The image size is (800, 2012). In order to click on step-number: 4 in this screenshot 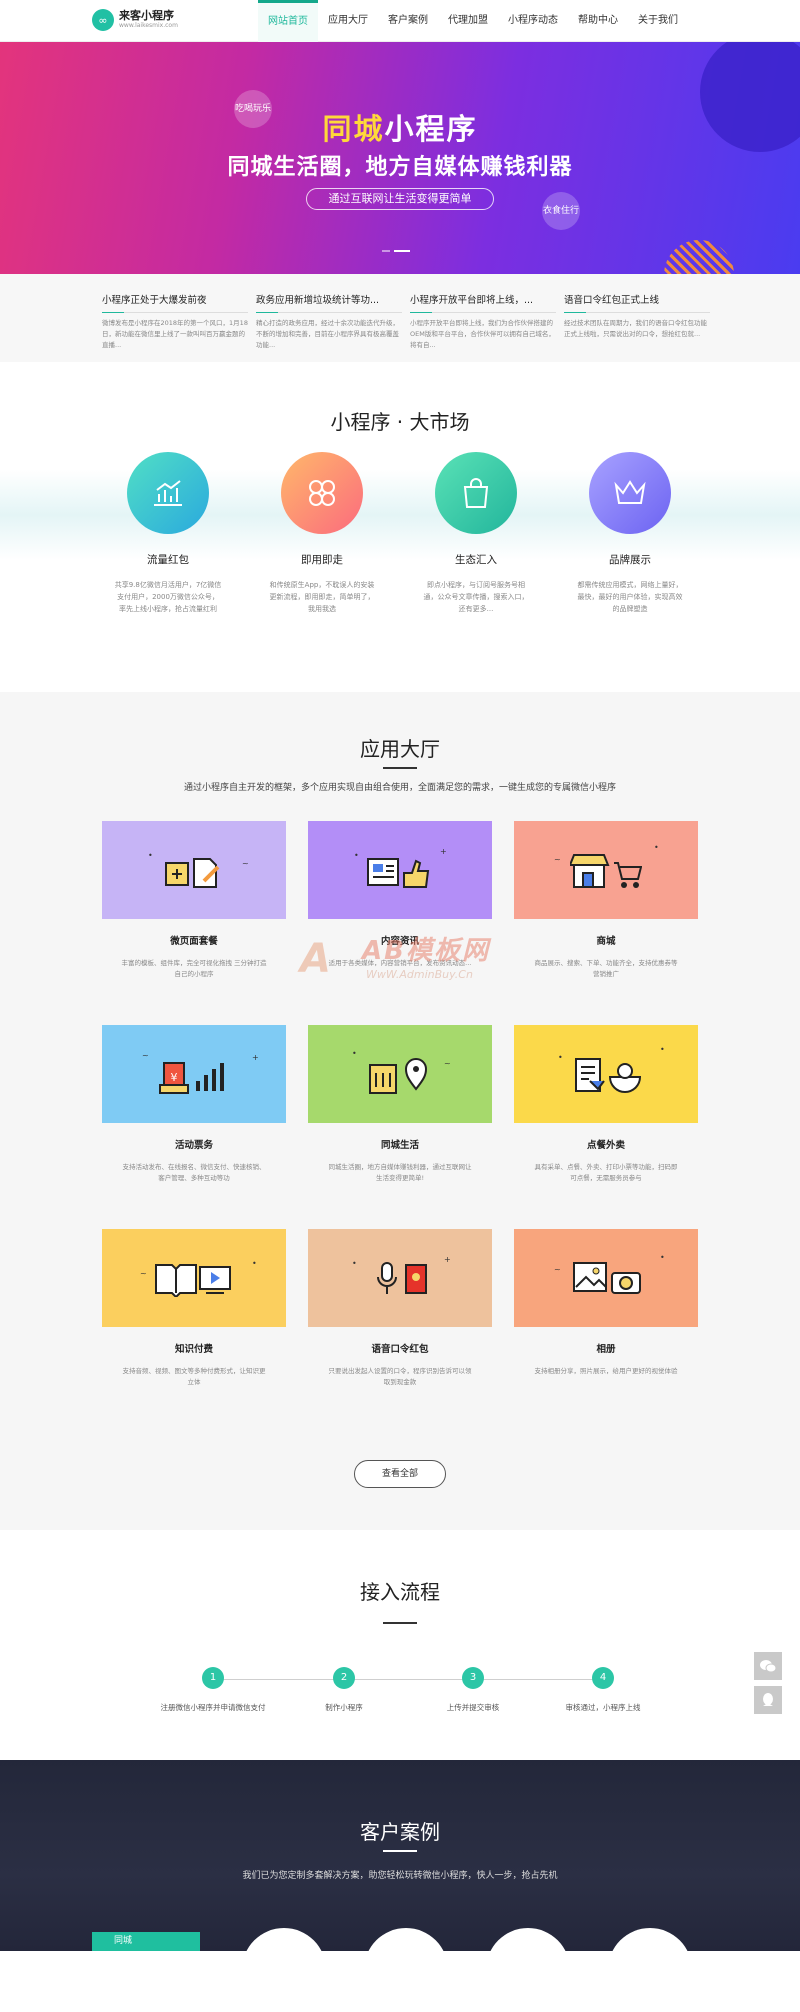, I will do `click(603, 1678)`.